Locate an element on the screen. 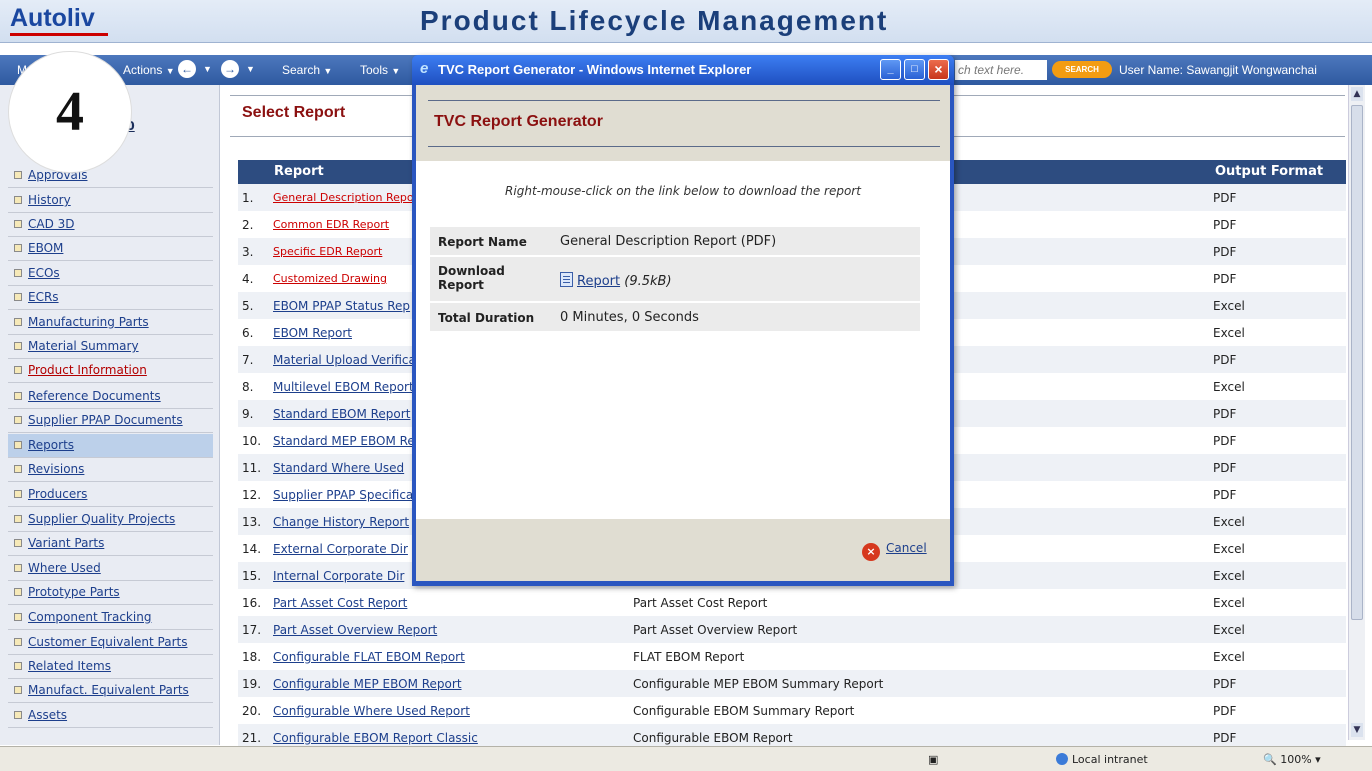  report-link: Standard Where Used is located at coordinates (338, 468).